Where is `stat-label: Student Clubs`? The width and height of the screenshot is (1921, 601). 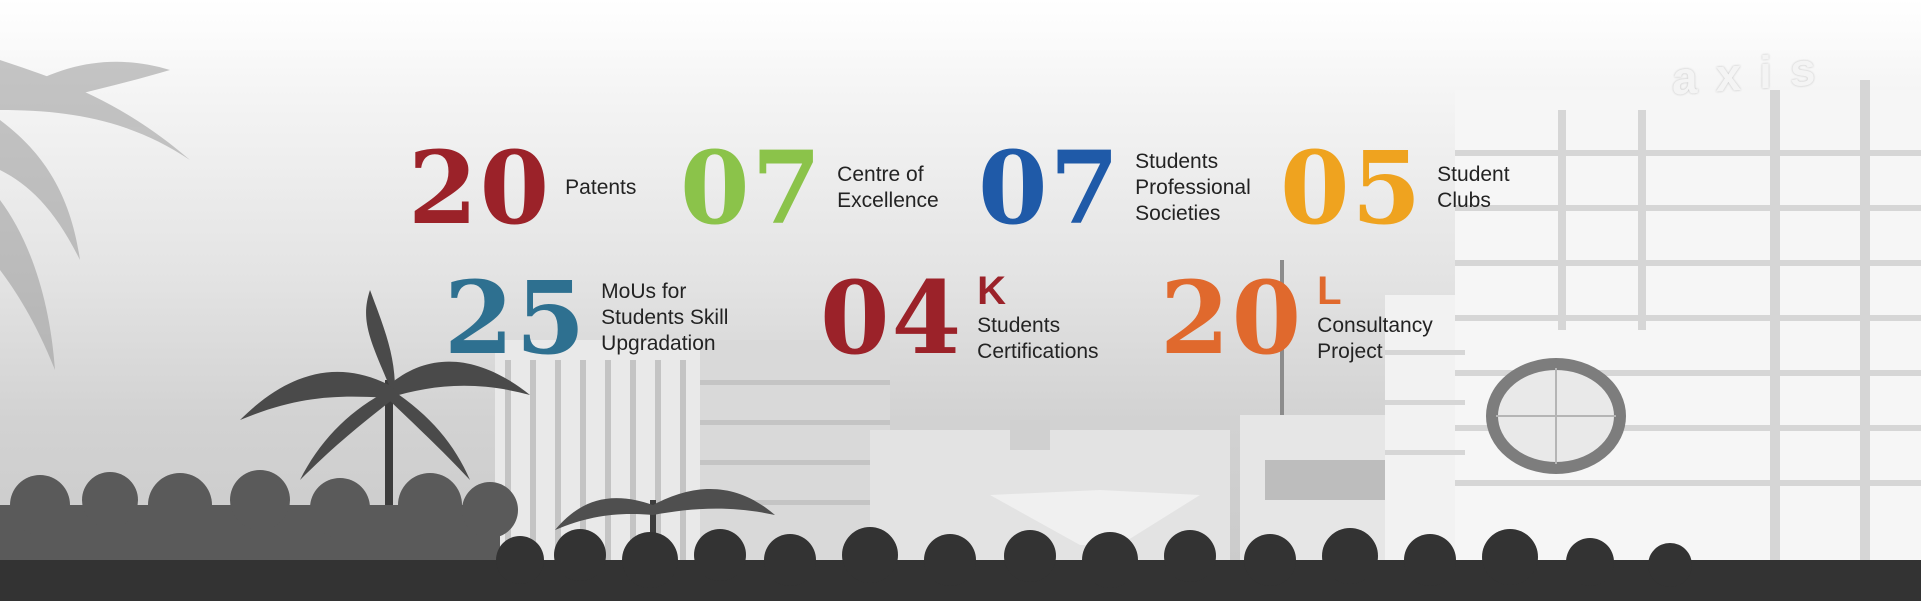 stat-label: Student Clubs is located at coordinates (1473, 187).